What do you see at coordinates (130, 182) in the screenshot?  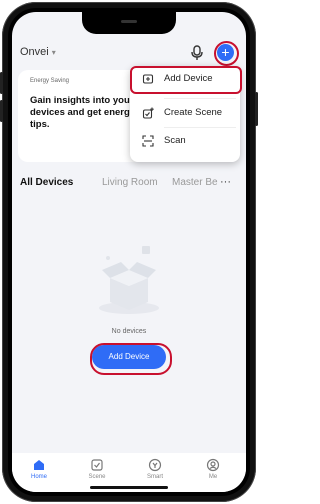 I see `tab-living-room: Living Room` at bounding box center [130, 182].